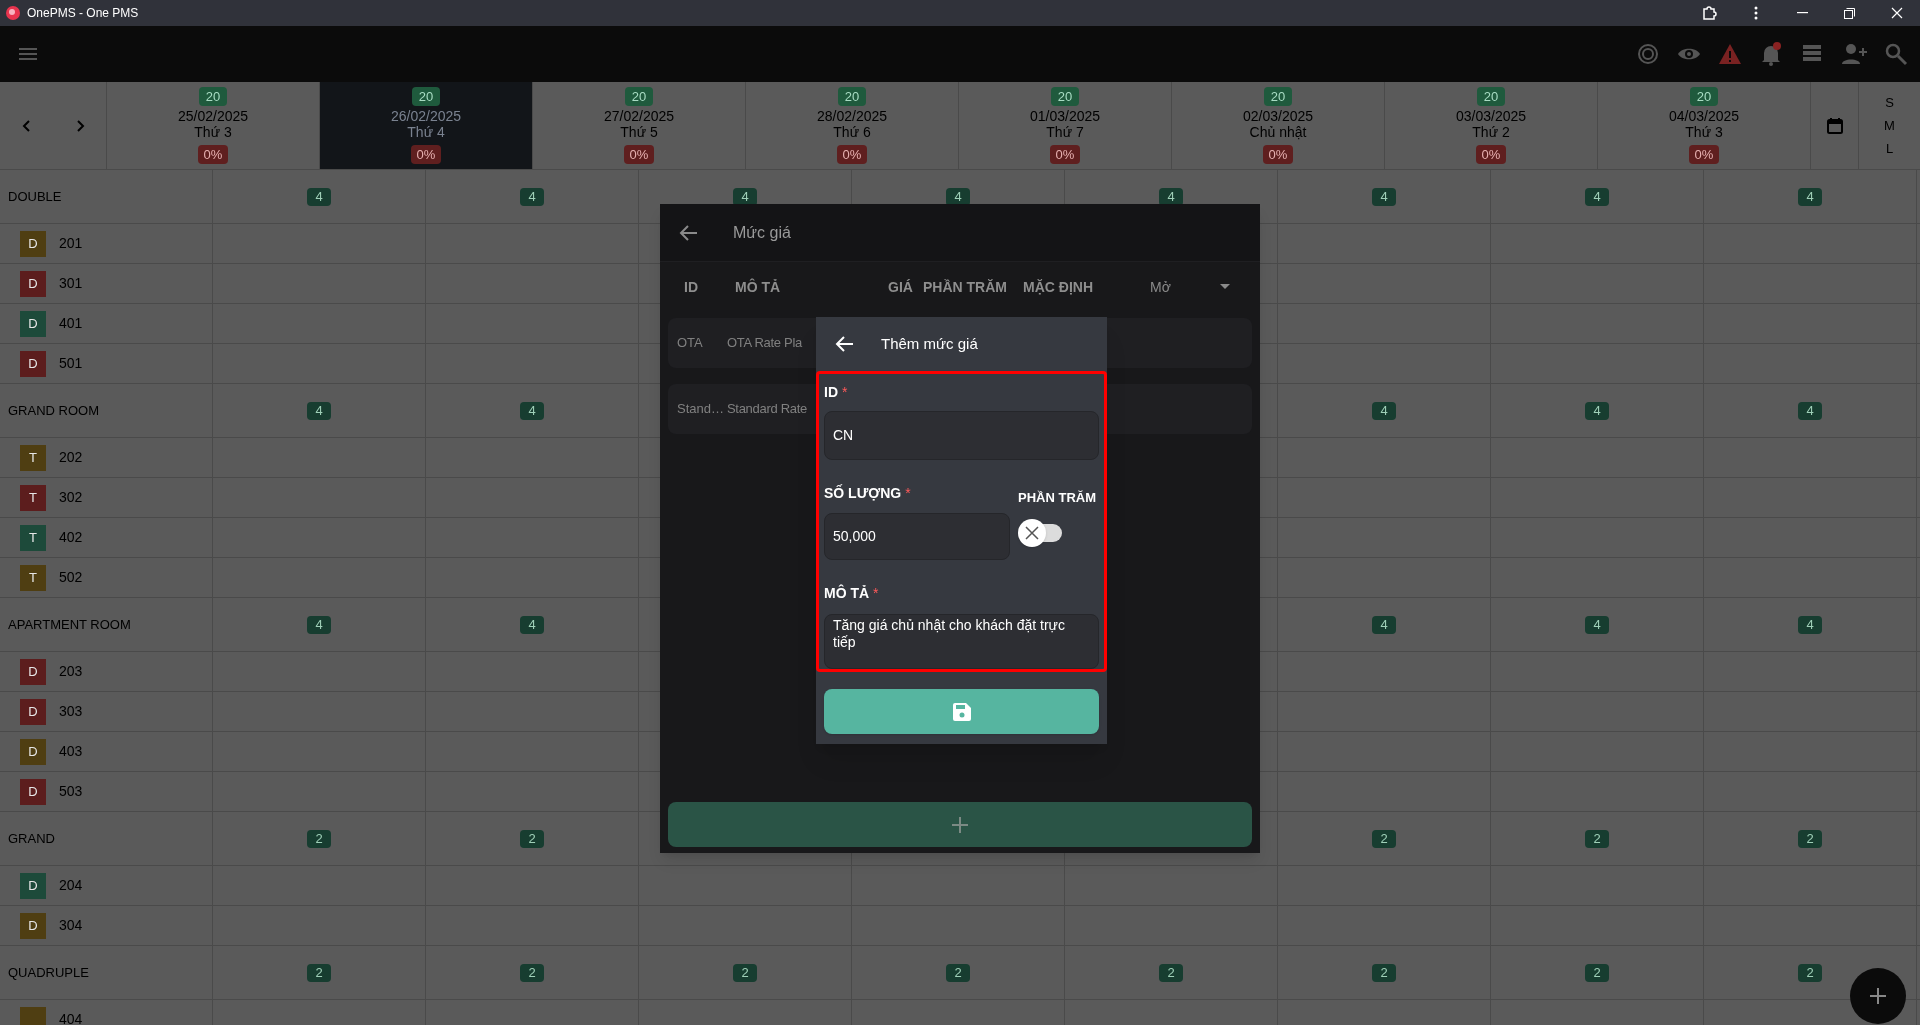 The image size is (1920, 1025). Describe the element at coordinates (1704, 132) in the screenshot. I see `weekday-text: Thứ 3` at that location.